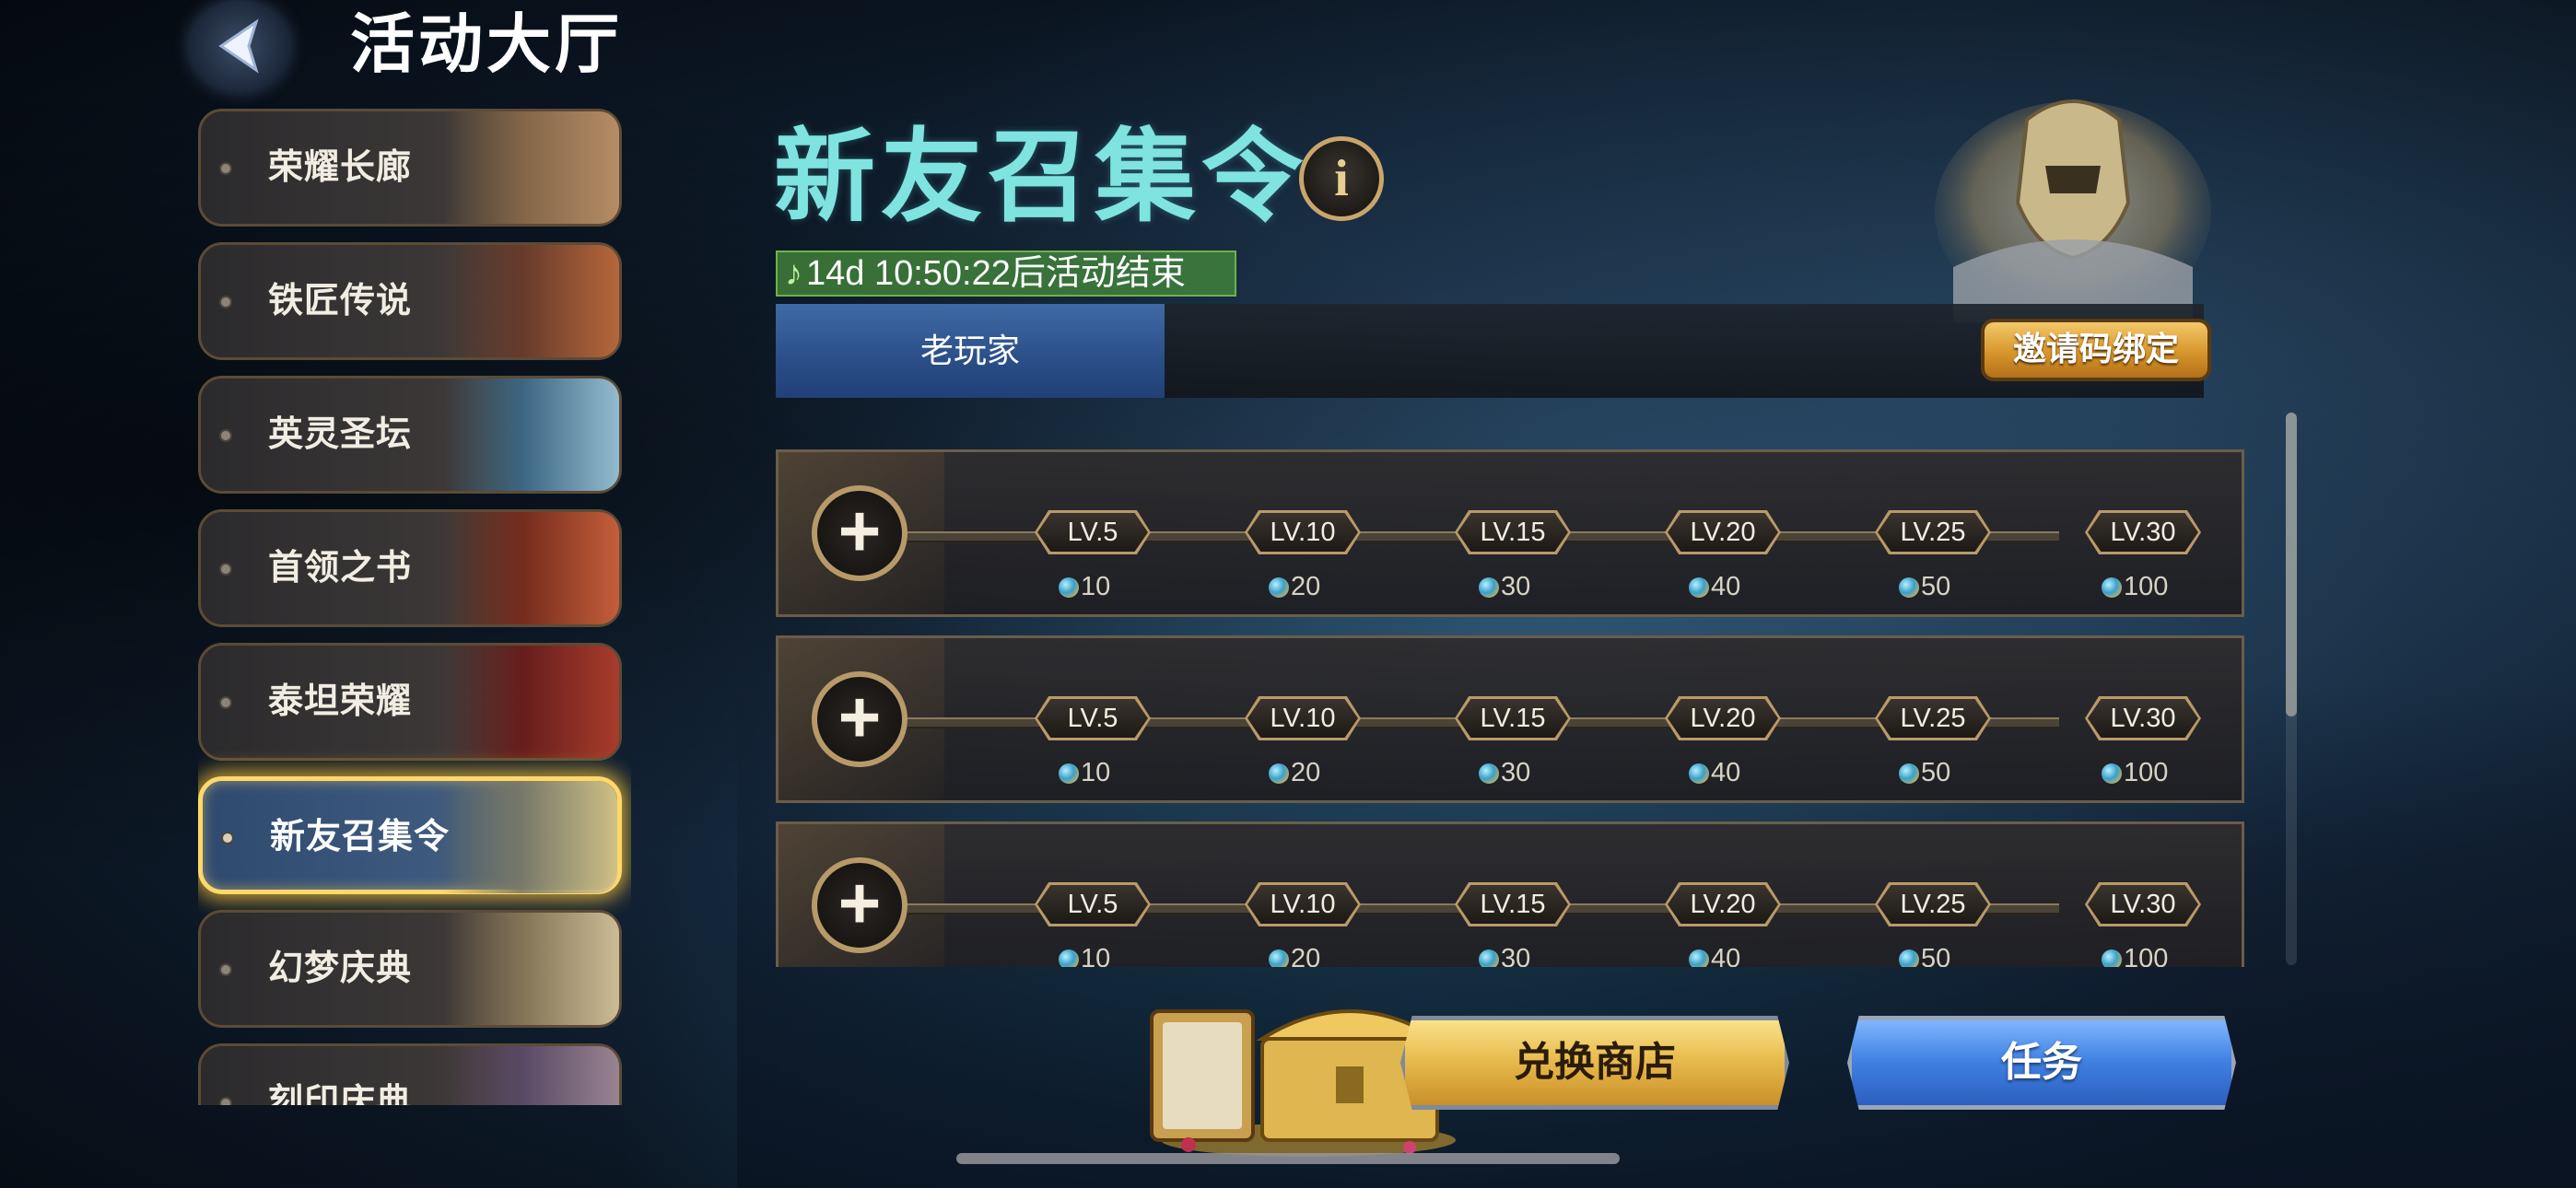  I want to click on info-button: i, so click(1341, 178).